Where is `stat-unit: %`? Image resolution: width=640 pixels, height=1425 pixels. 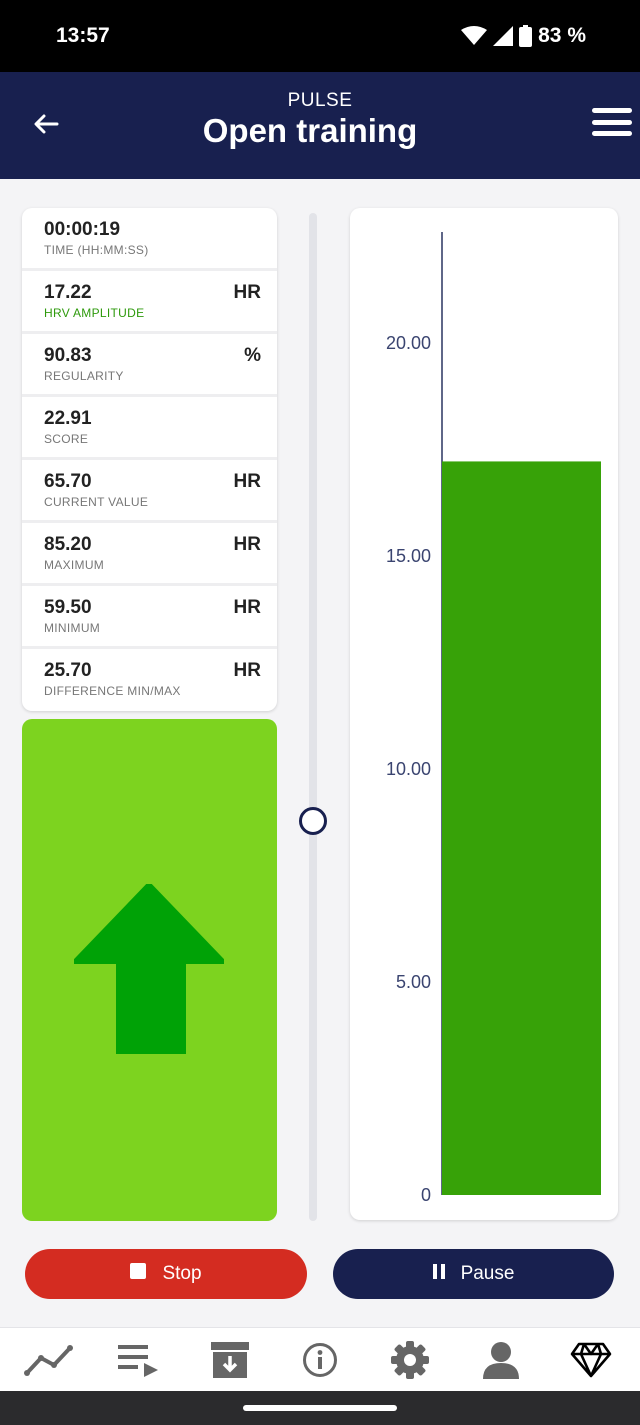
stat-unit: % is located at coordinates (252, 355).